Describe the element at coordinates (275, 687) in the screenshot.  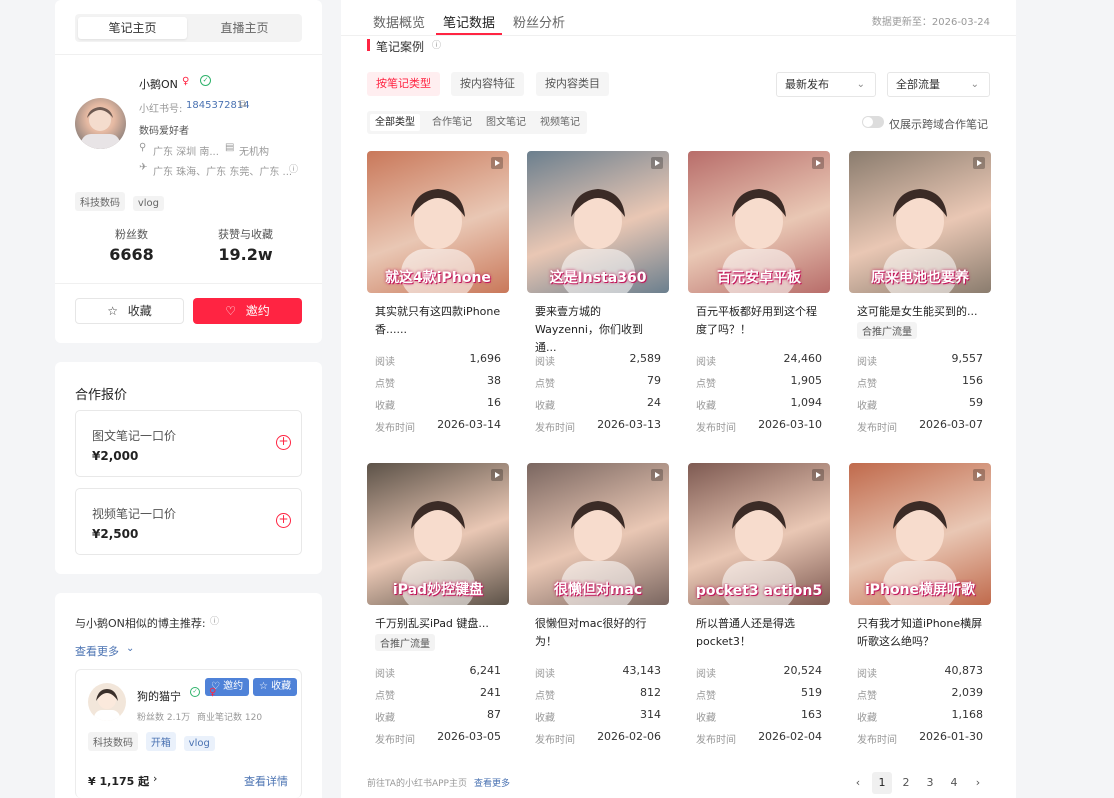
I see `blogger-fav-button: ☆ 收藏` at that location.